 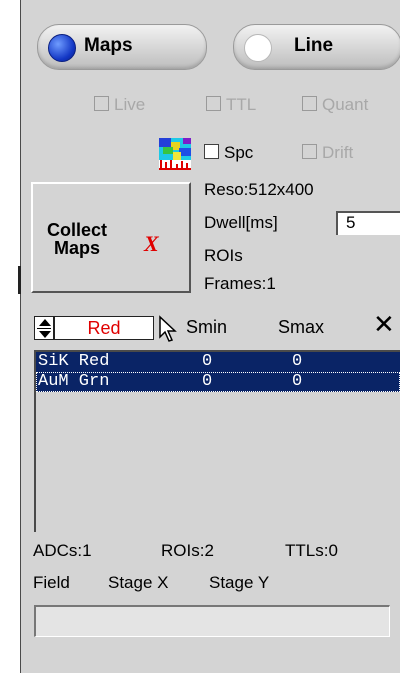 I want to click on quant-checkbox: Quant, so click(x=335, y=105).